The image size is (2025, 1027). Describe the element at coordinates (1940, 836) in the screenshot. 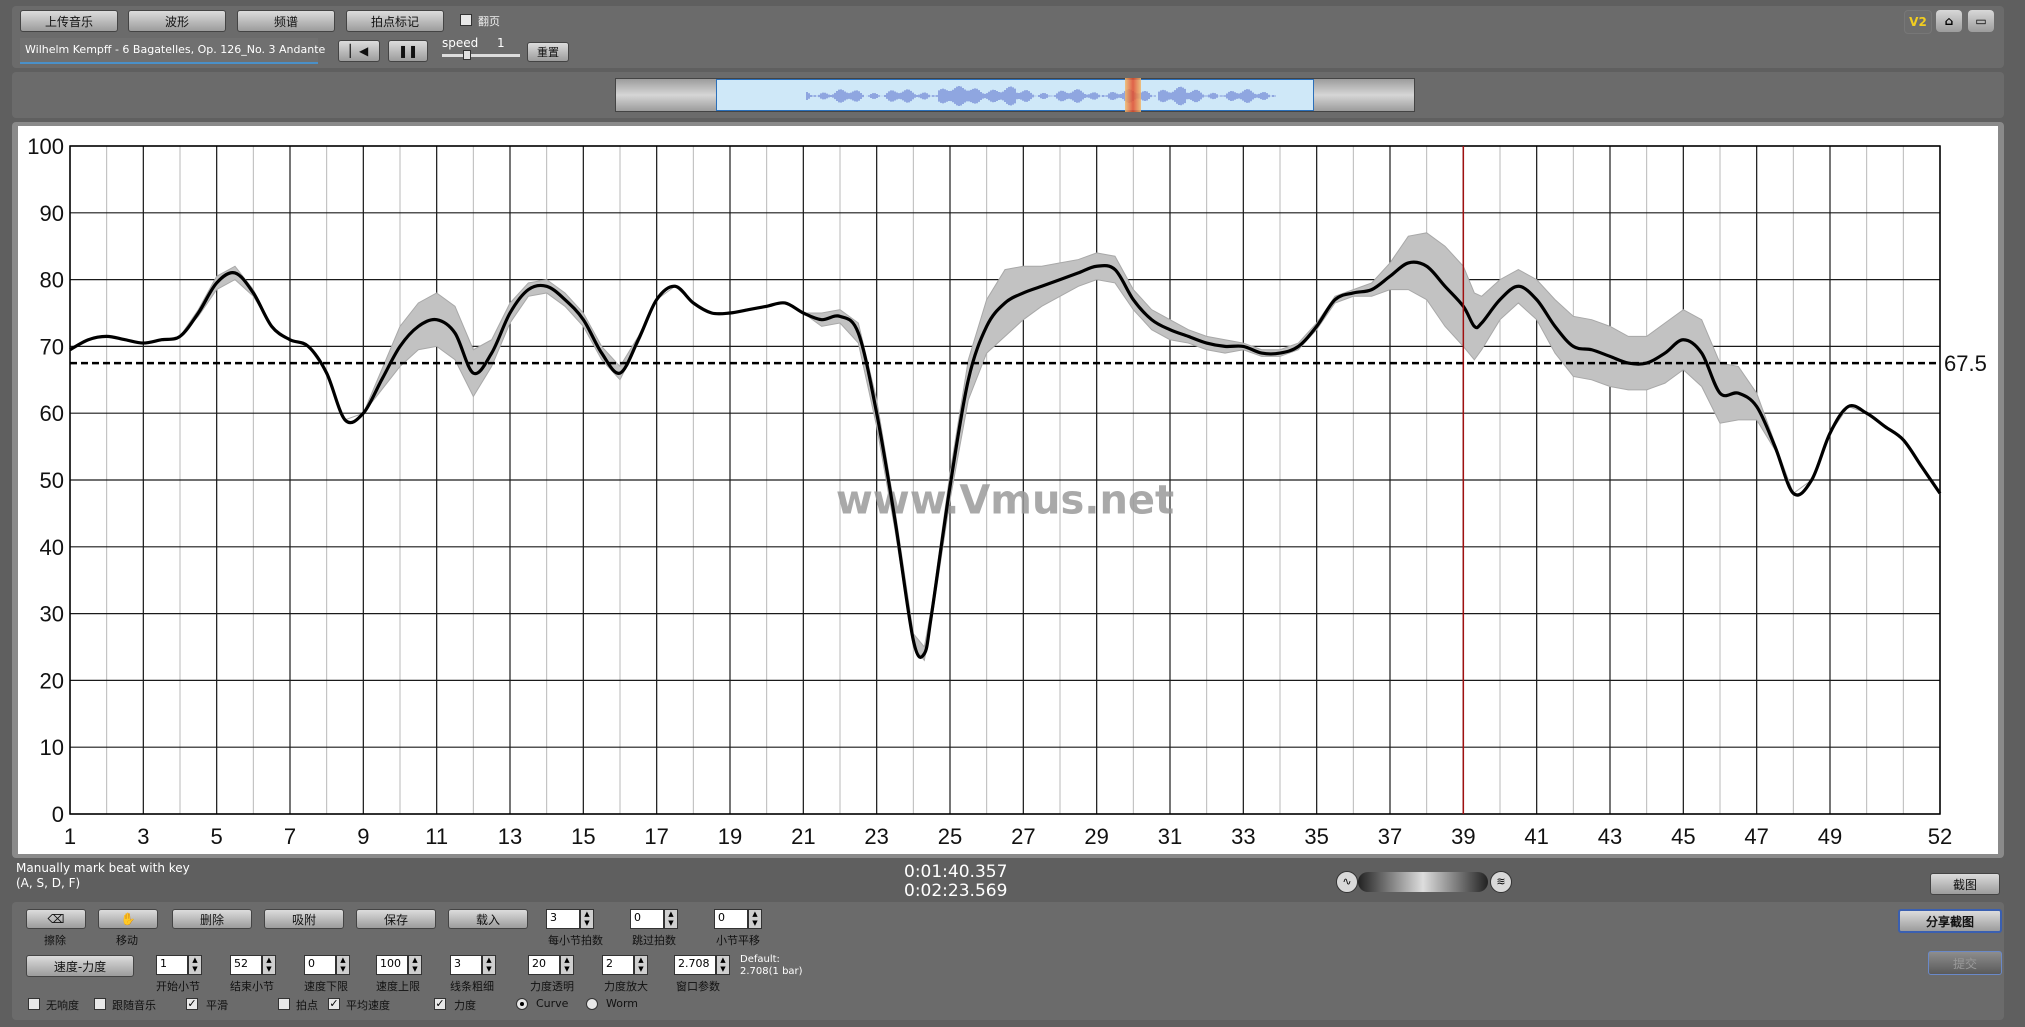

I see `x-tick-label: 52` at that location.